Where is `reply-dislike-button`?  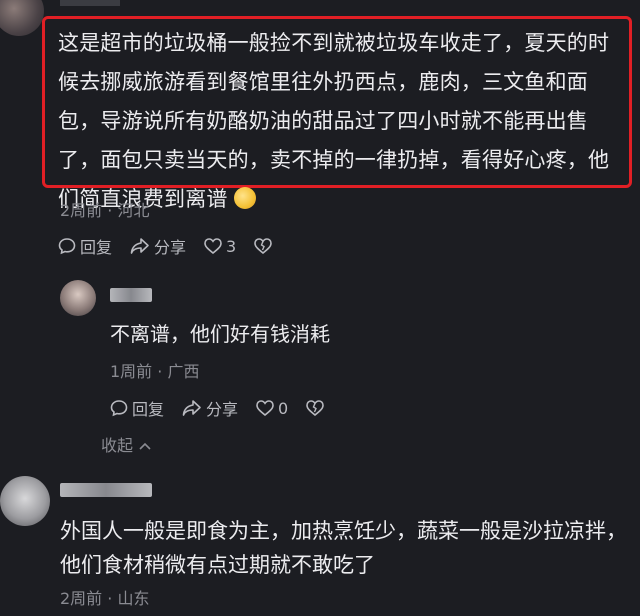 reply-dislike-button is located at coordinates (317, 408).